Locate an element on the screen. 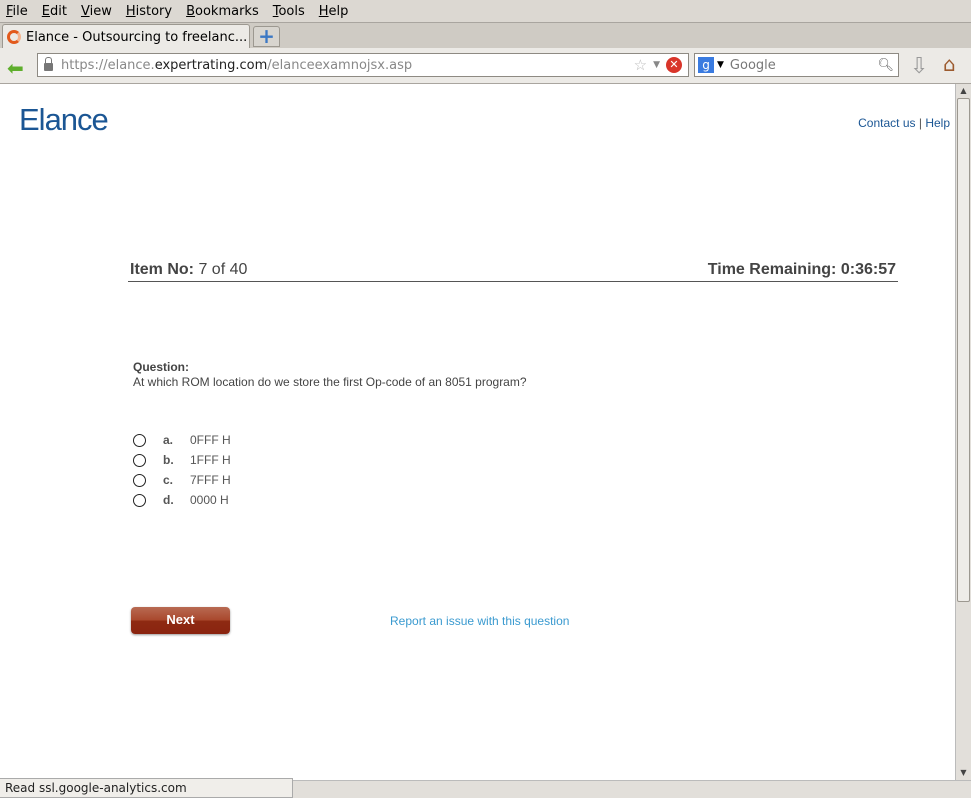  menu-tools: Tools is located at coordinates (289, 11).